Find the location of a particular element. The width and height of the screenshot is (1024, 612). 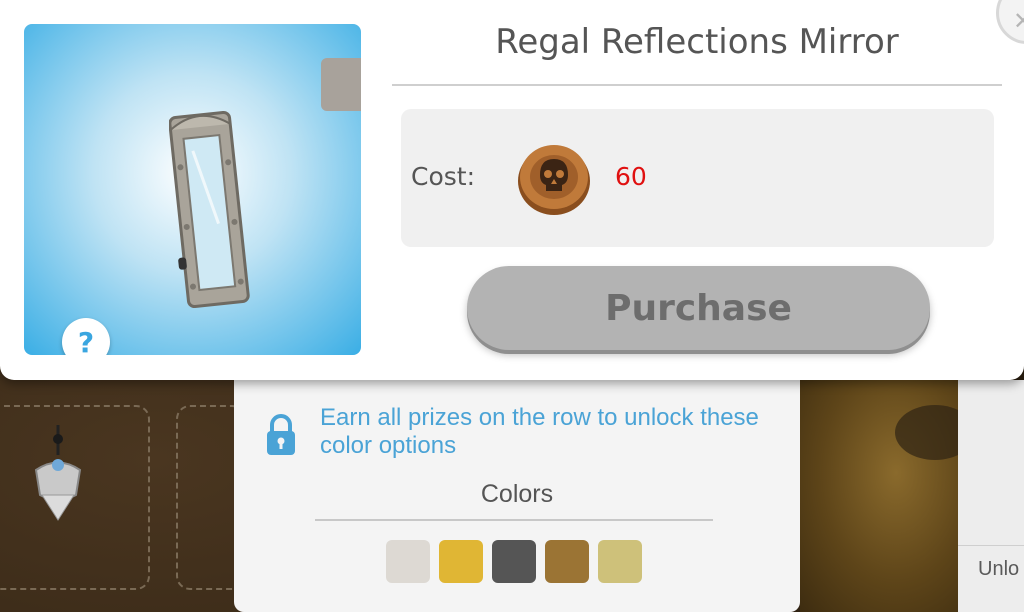

side-divider is located at coordinates (991, 545).